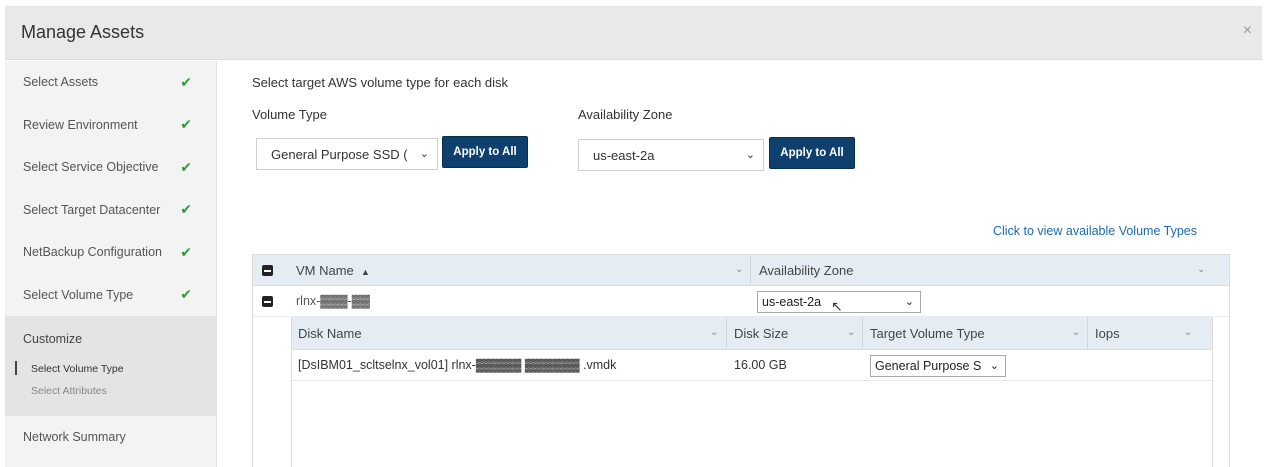 This screenshot has height=467, width=1265. I want to click on dialog-header: Manage Assets ×, so click(633, 33).